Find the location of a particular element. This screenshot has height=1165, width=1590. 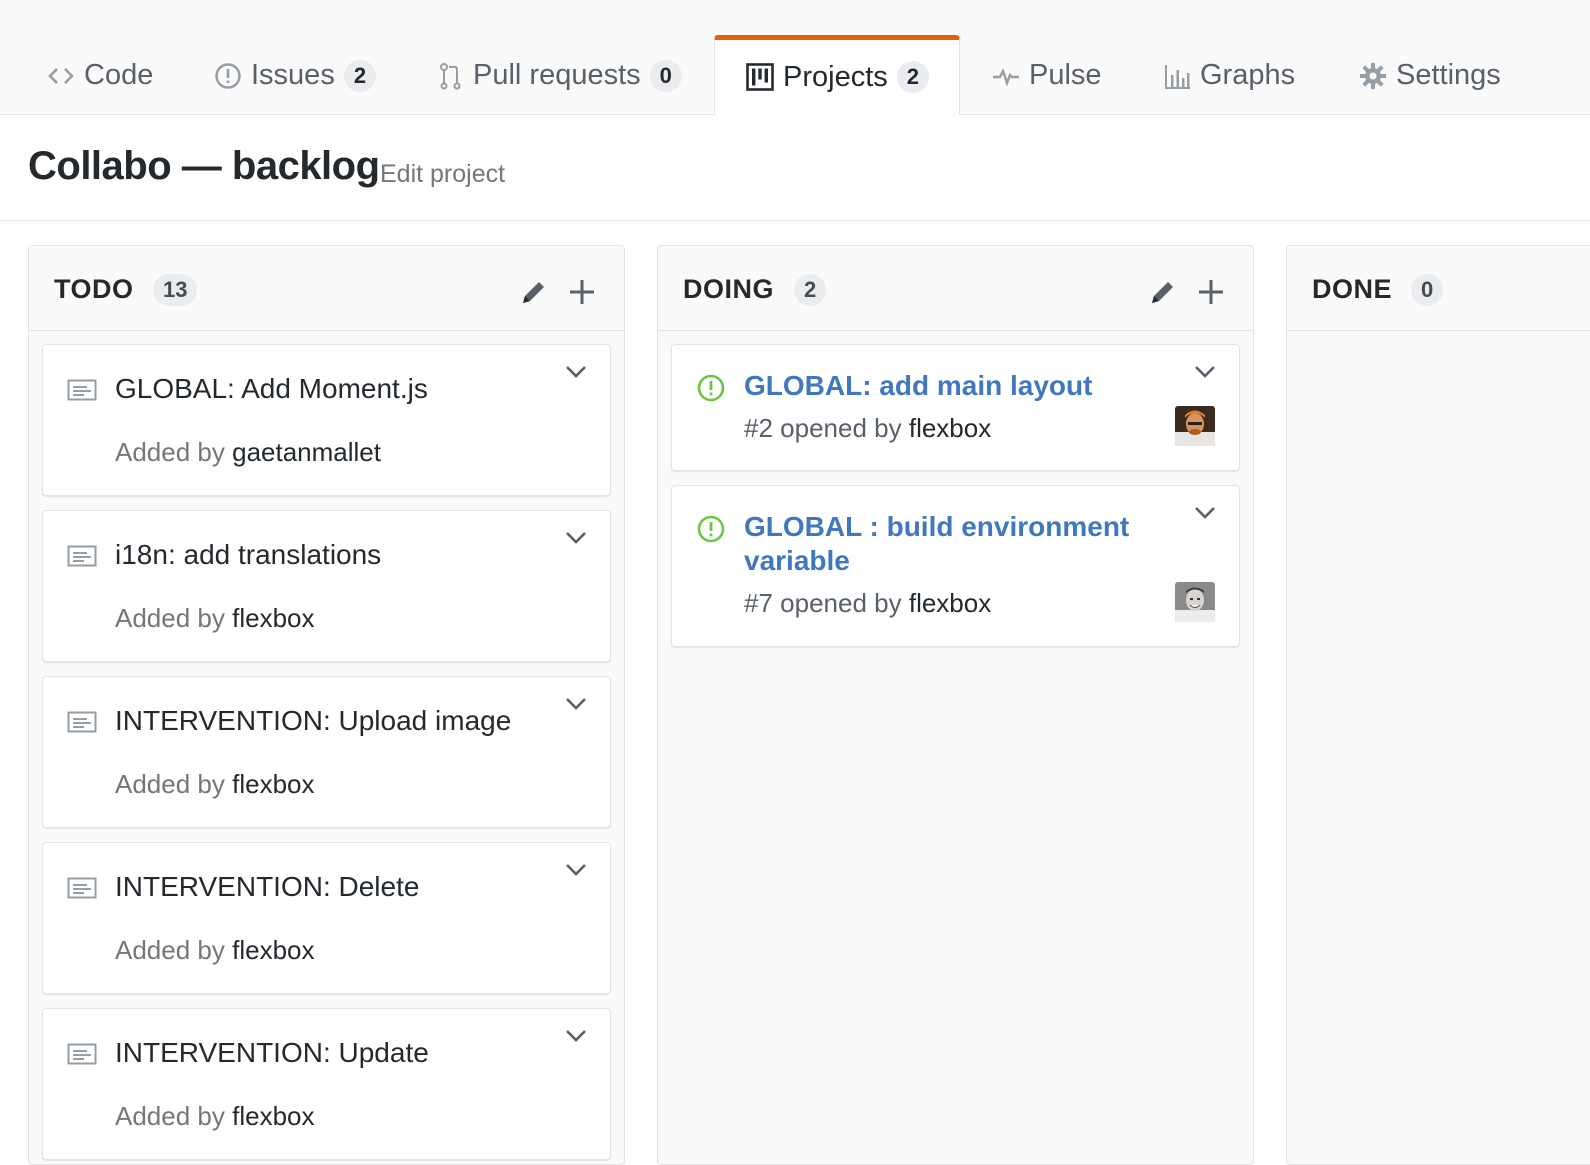

tab-graphs-label: Graphs is located at coordinates (1248, 75).